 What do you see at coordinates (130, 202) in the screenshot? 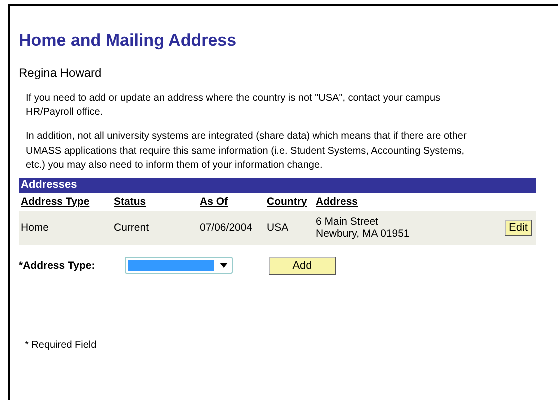
I see `column-header: Status` at bounding box center [130, 202].